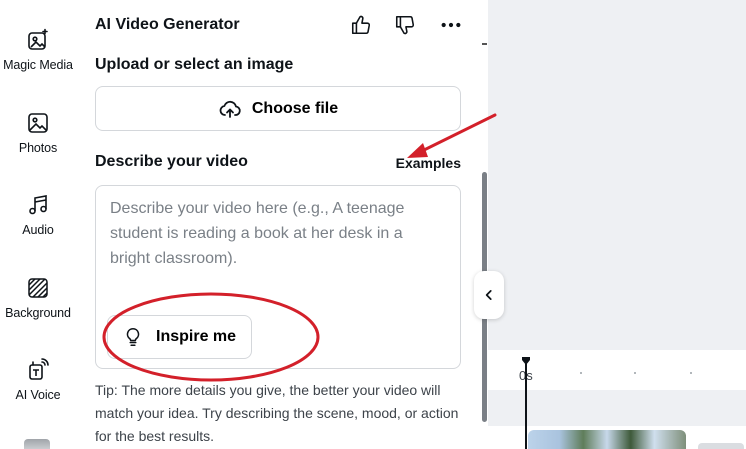 This screenshot has height=449, width=746. What do you see at coordinates (295, 108) in the screenshot?
I see `choose-file-label: Choose file` at bounding box center [295, 108].